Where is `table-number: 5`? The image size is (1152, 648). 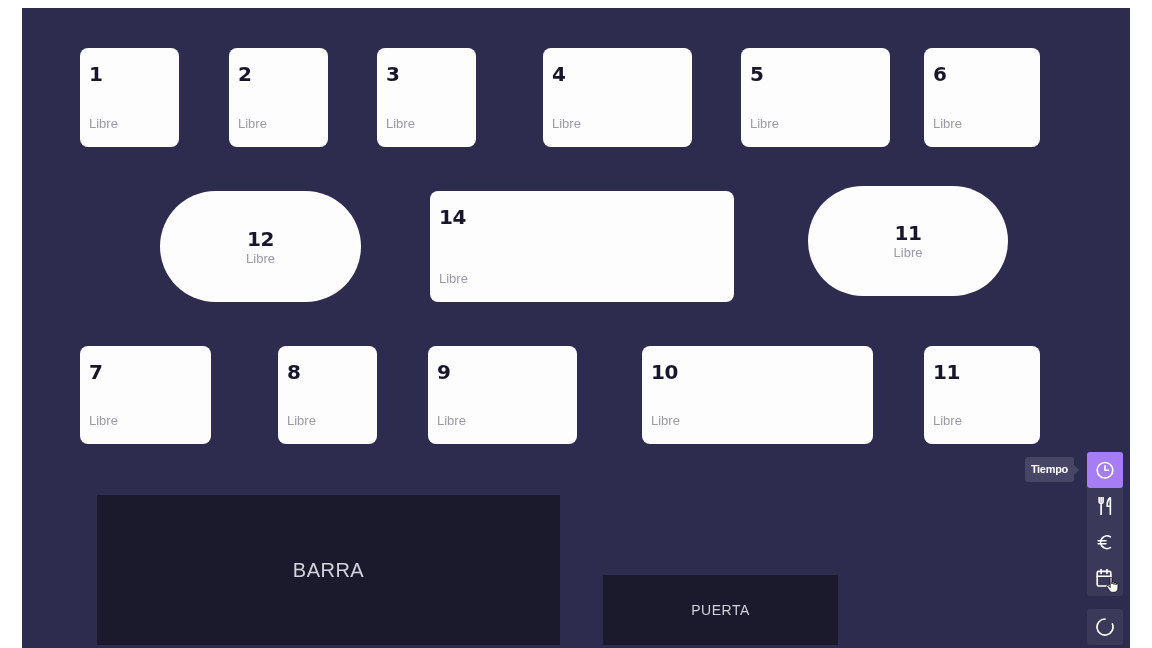
table-number: 5 is located at coordinates (757, 74).